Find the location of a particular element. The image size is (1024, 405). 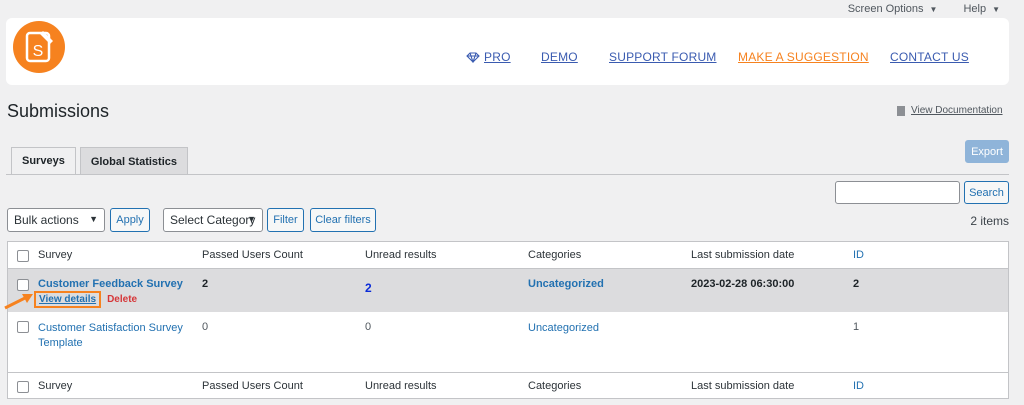

column-footer-unread: Unread results is located at coordinates (401, 386).